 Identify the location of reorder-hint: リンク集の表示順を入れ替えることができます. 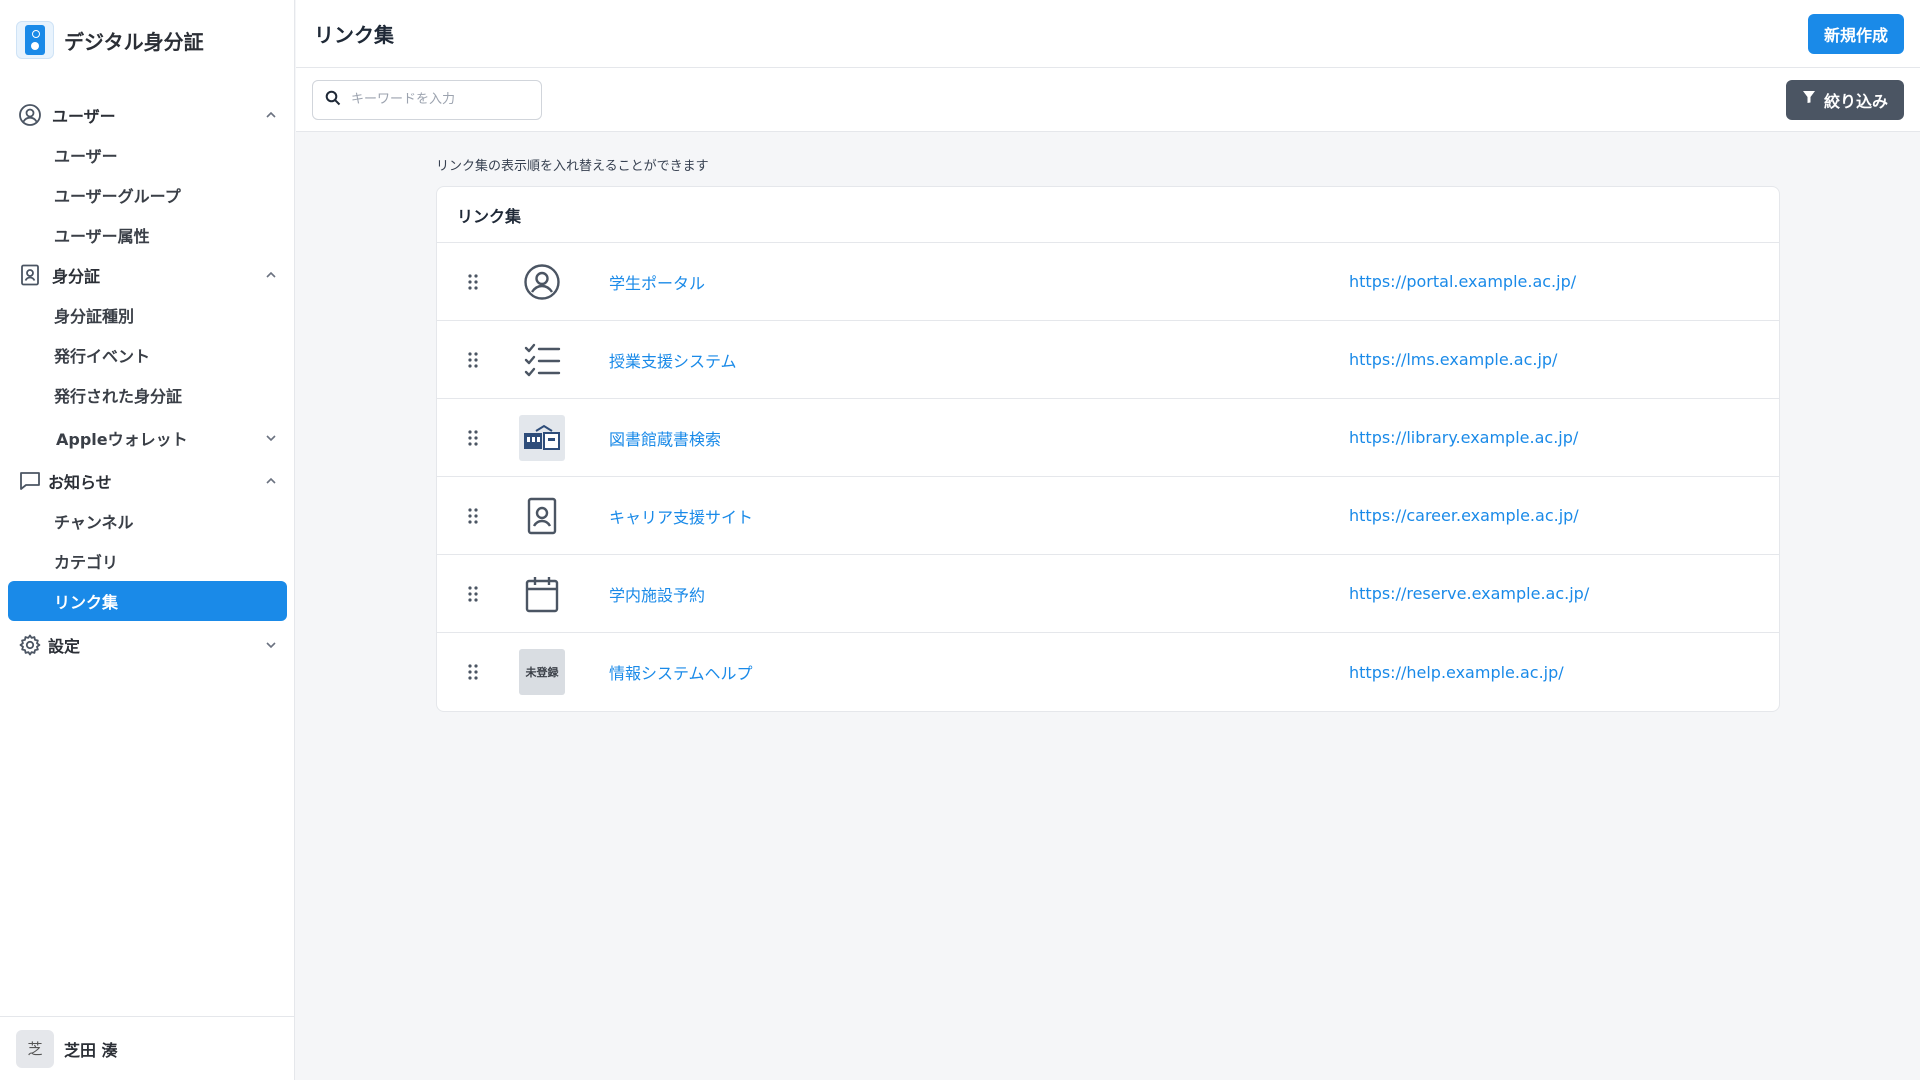
(572, 166).